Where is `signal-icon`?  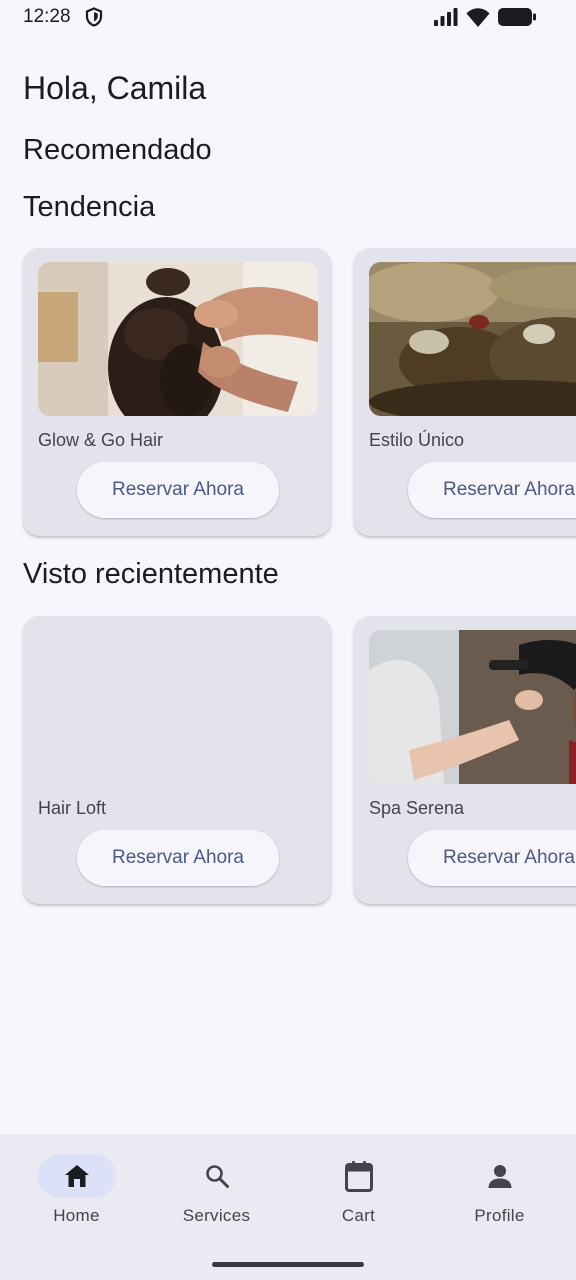 signal-icon is located at coordinates (446, 17).